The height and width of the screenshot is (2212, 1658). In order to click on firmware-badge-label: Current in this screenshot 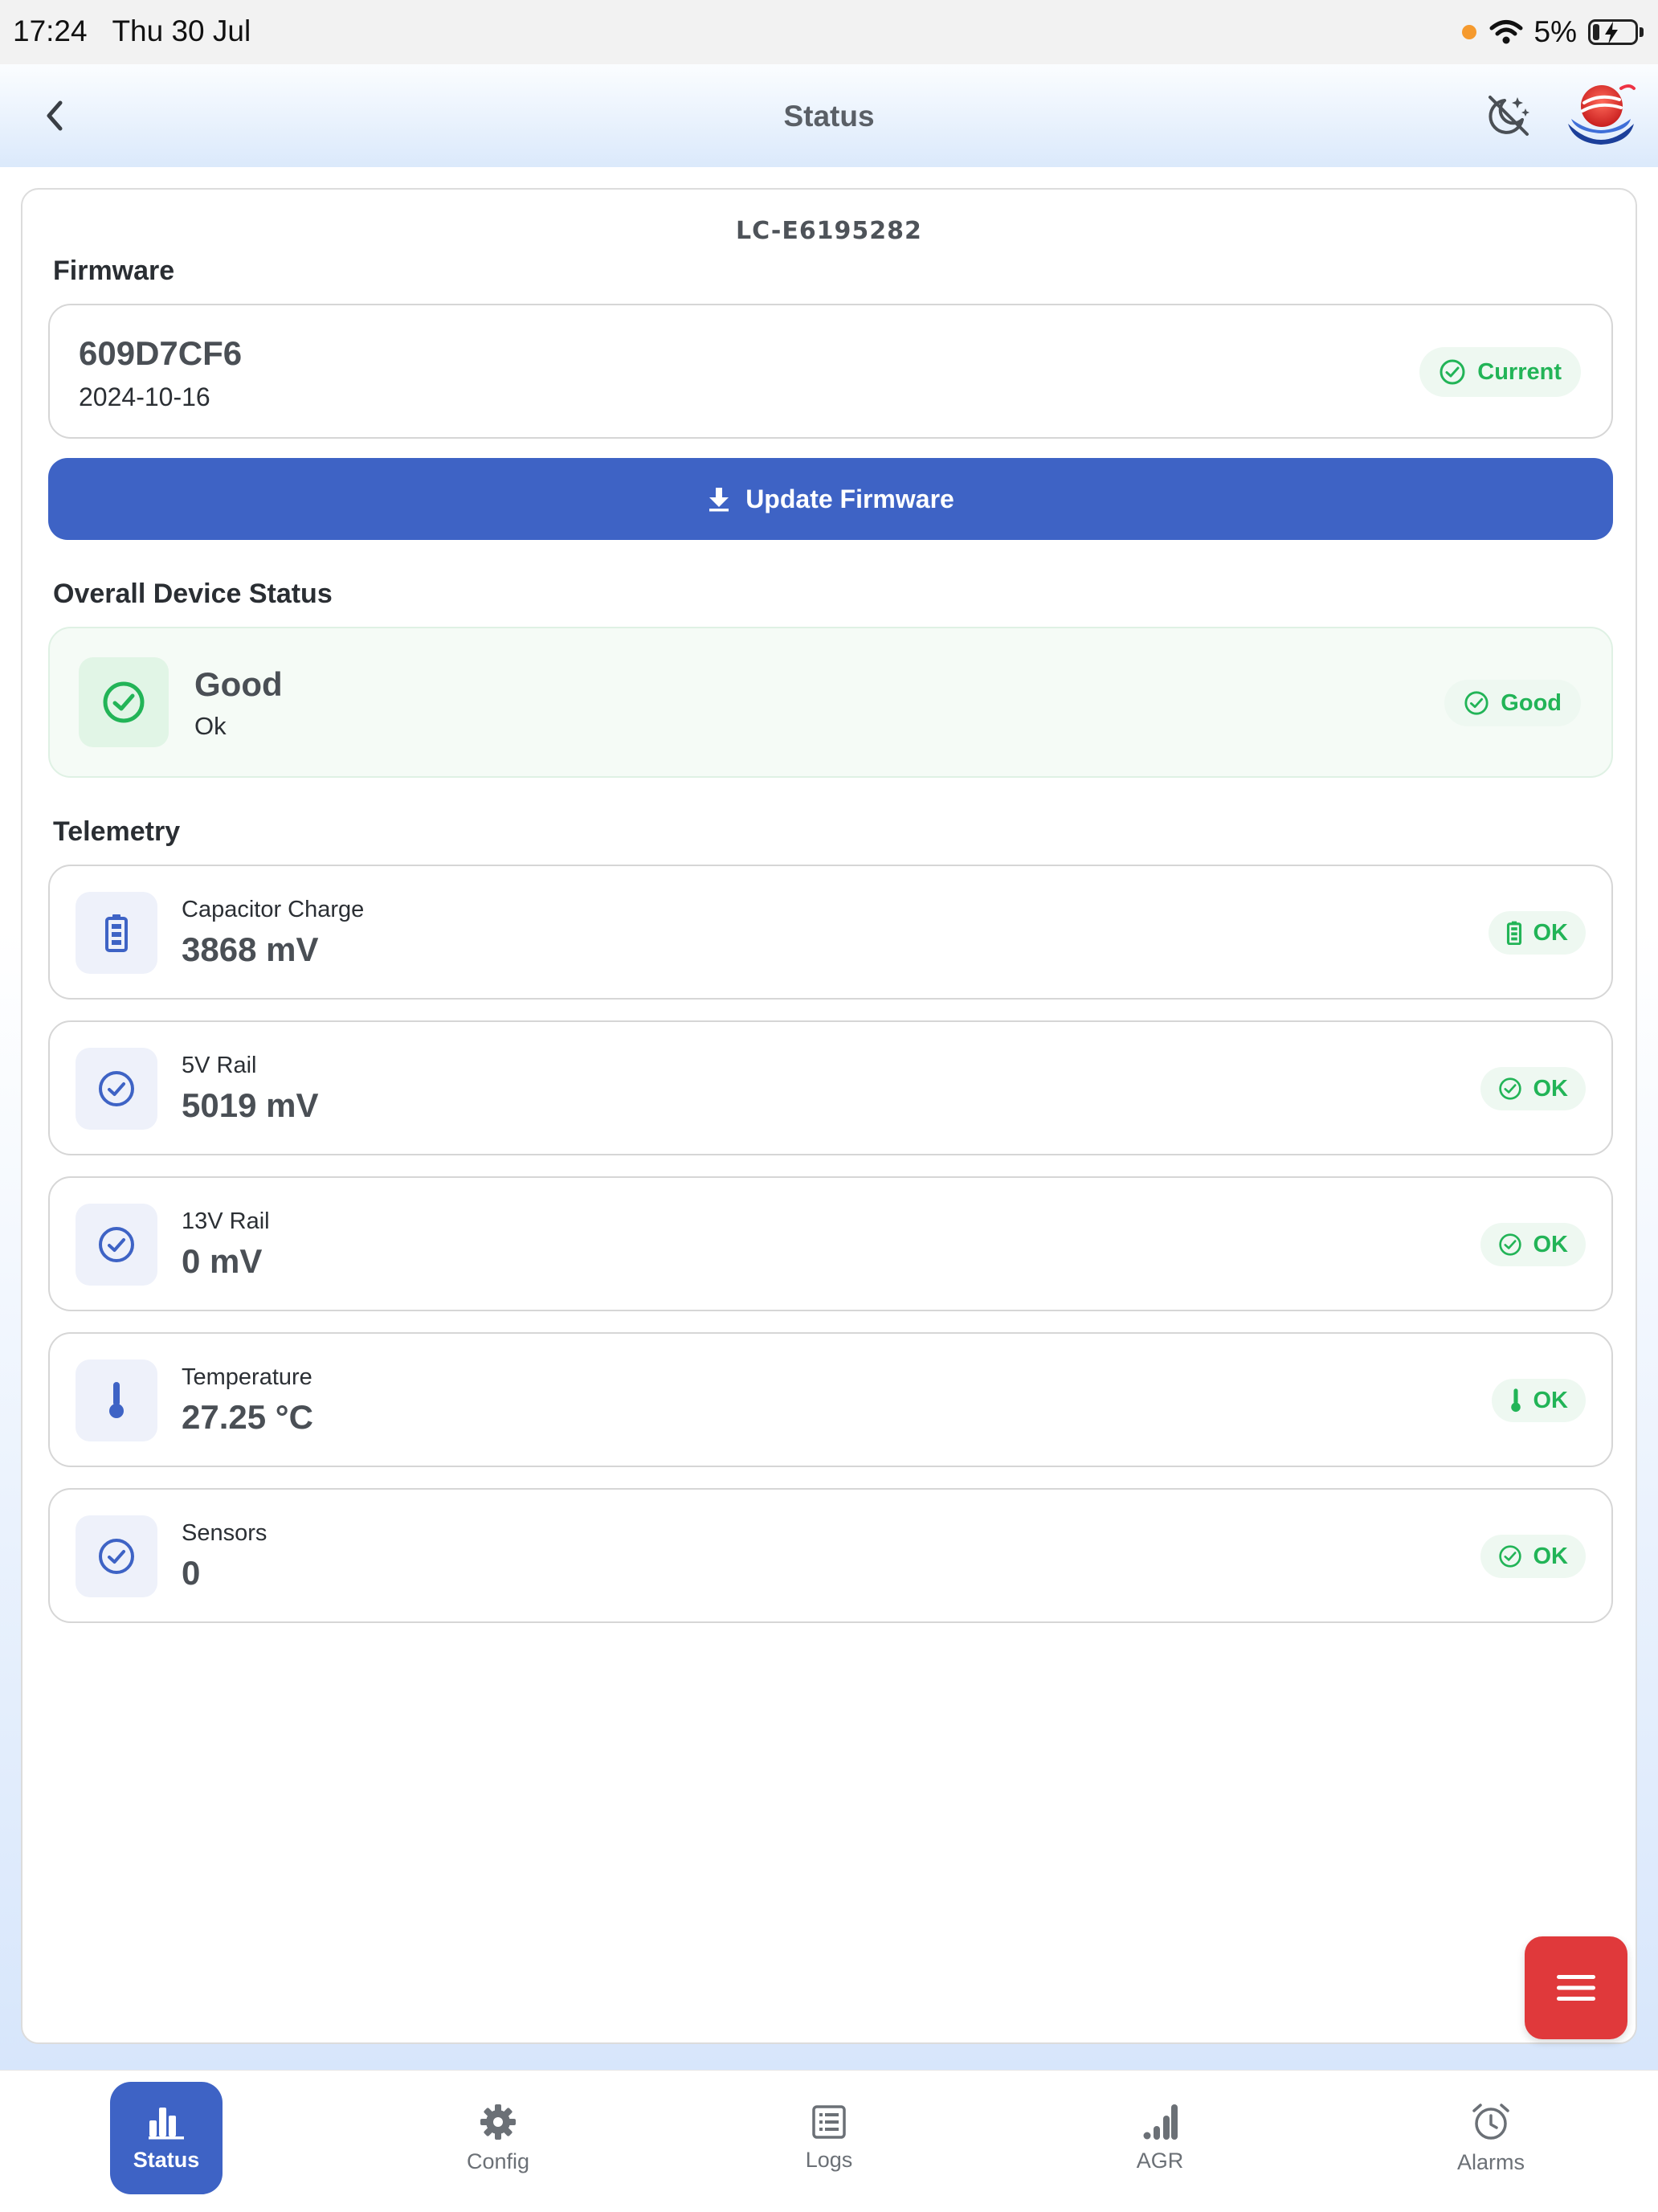, I will do `click(1519, 372)`.